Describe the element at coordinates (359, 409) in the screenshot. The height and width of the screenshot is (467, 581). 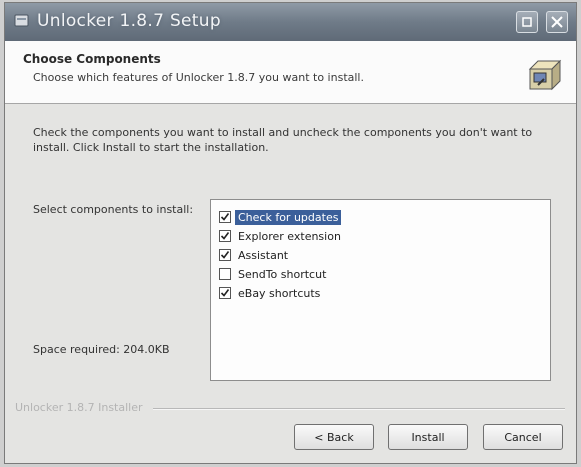
I see `branding-divider` at that location.